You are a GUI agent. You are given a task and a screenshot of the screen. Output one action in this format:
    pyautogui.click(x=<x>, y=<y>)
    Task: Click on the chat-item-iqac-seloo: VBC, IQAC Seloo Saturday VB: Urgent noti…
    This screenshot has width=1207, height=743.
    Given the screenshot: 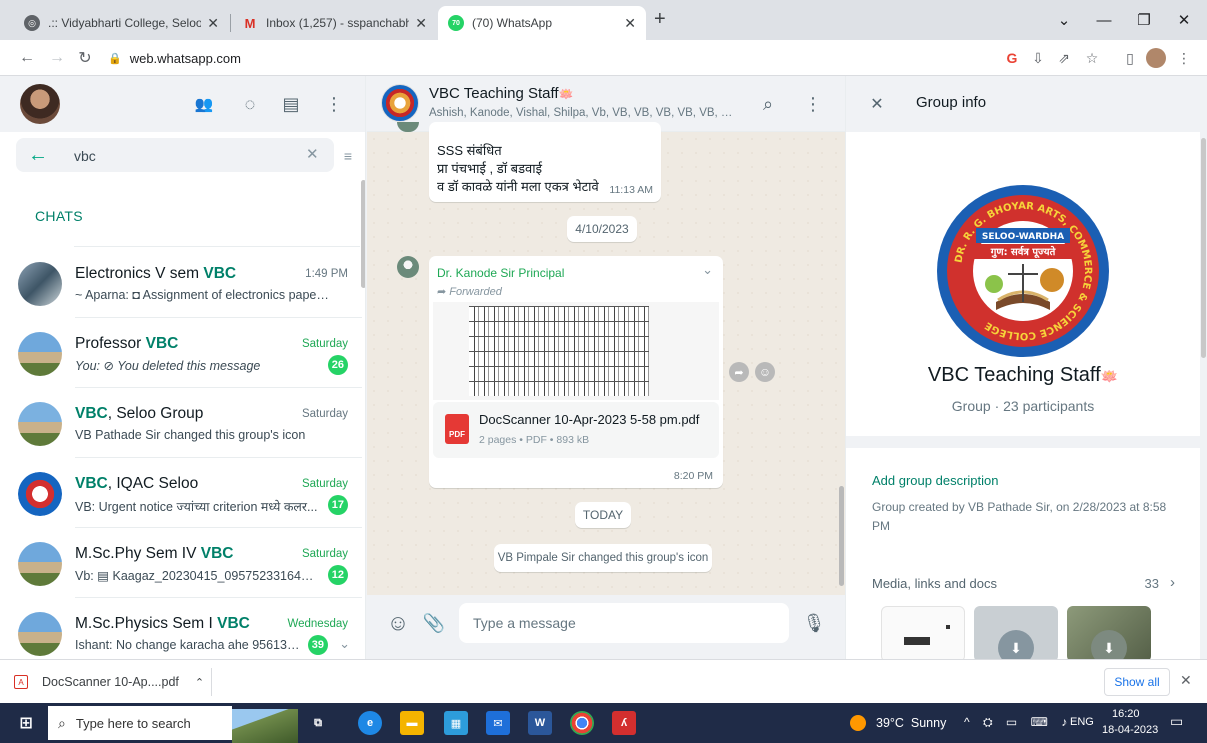 What is the action you would take?
    pyautogui.click(x=181, y=493)
    